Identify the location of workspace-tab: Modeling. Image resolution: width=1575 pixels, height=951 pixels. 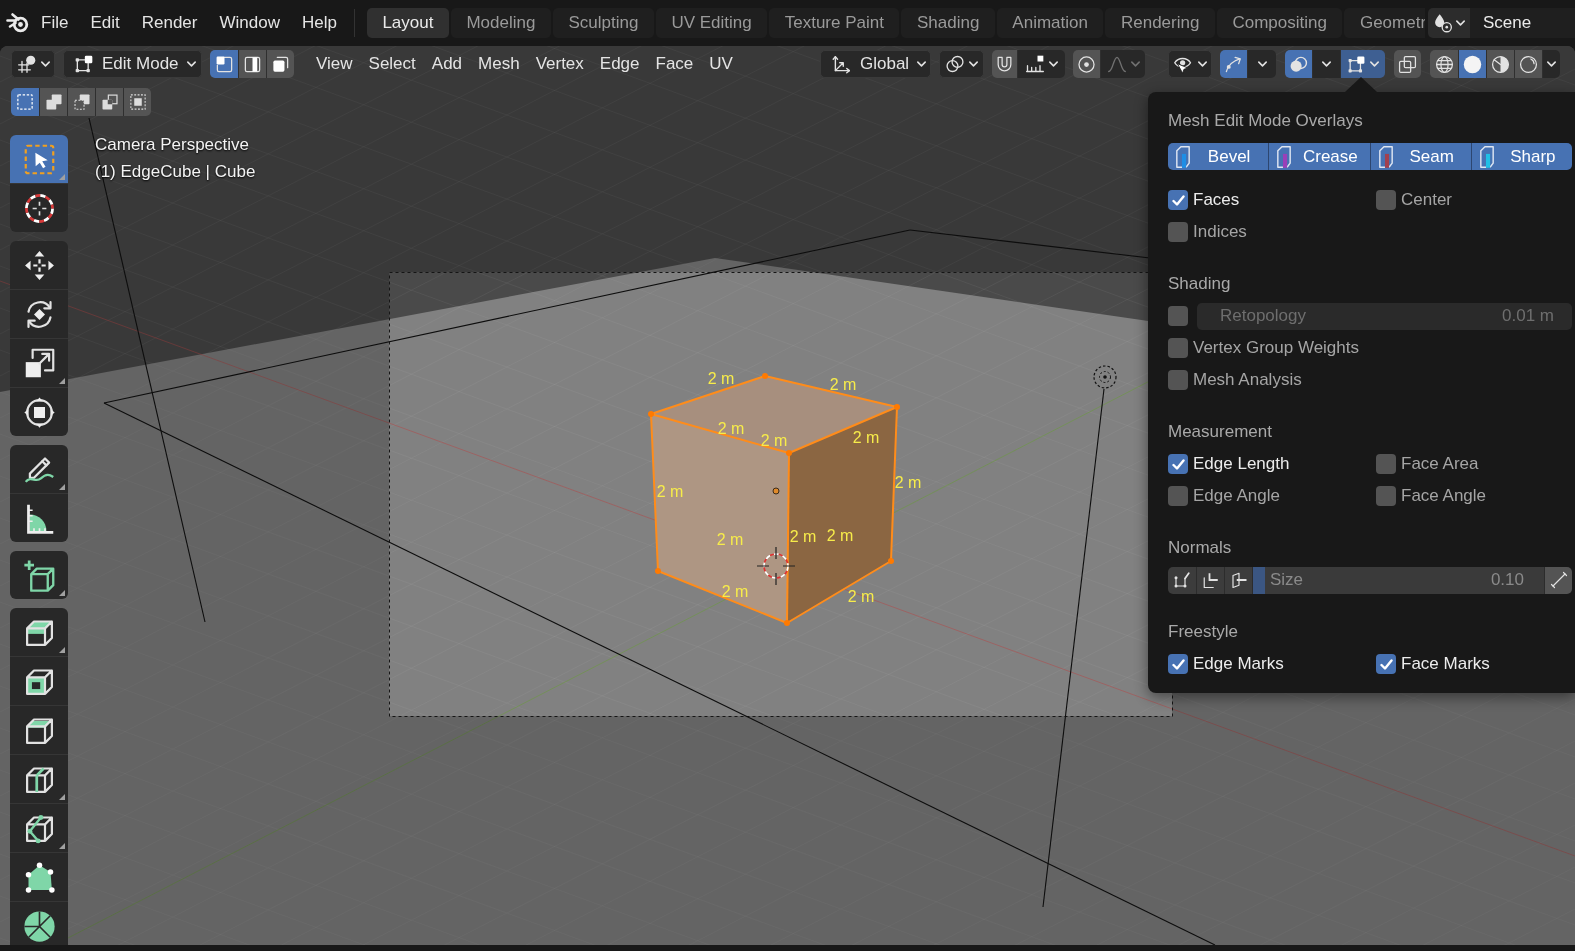
(500, 23).